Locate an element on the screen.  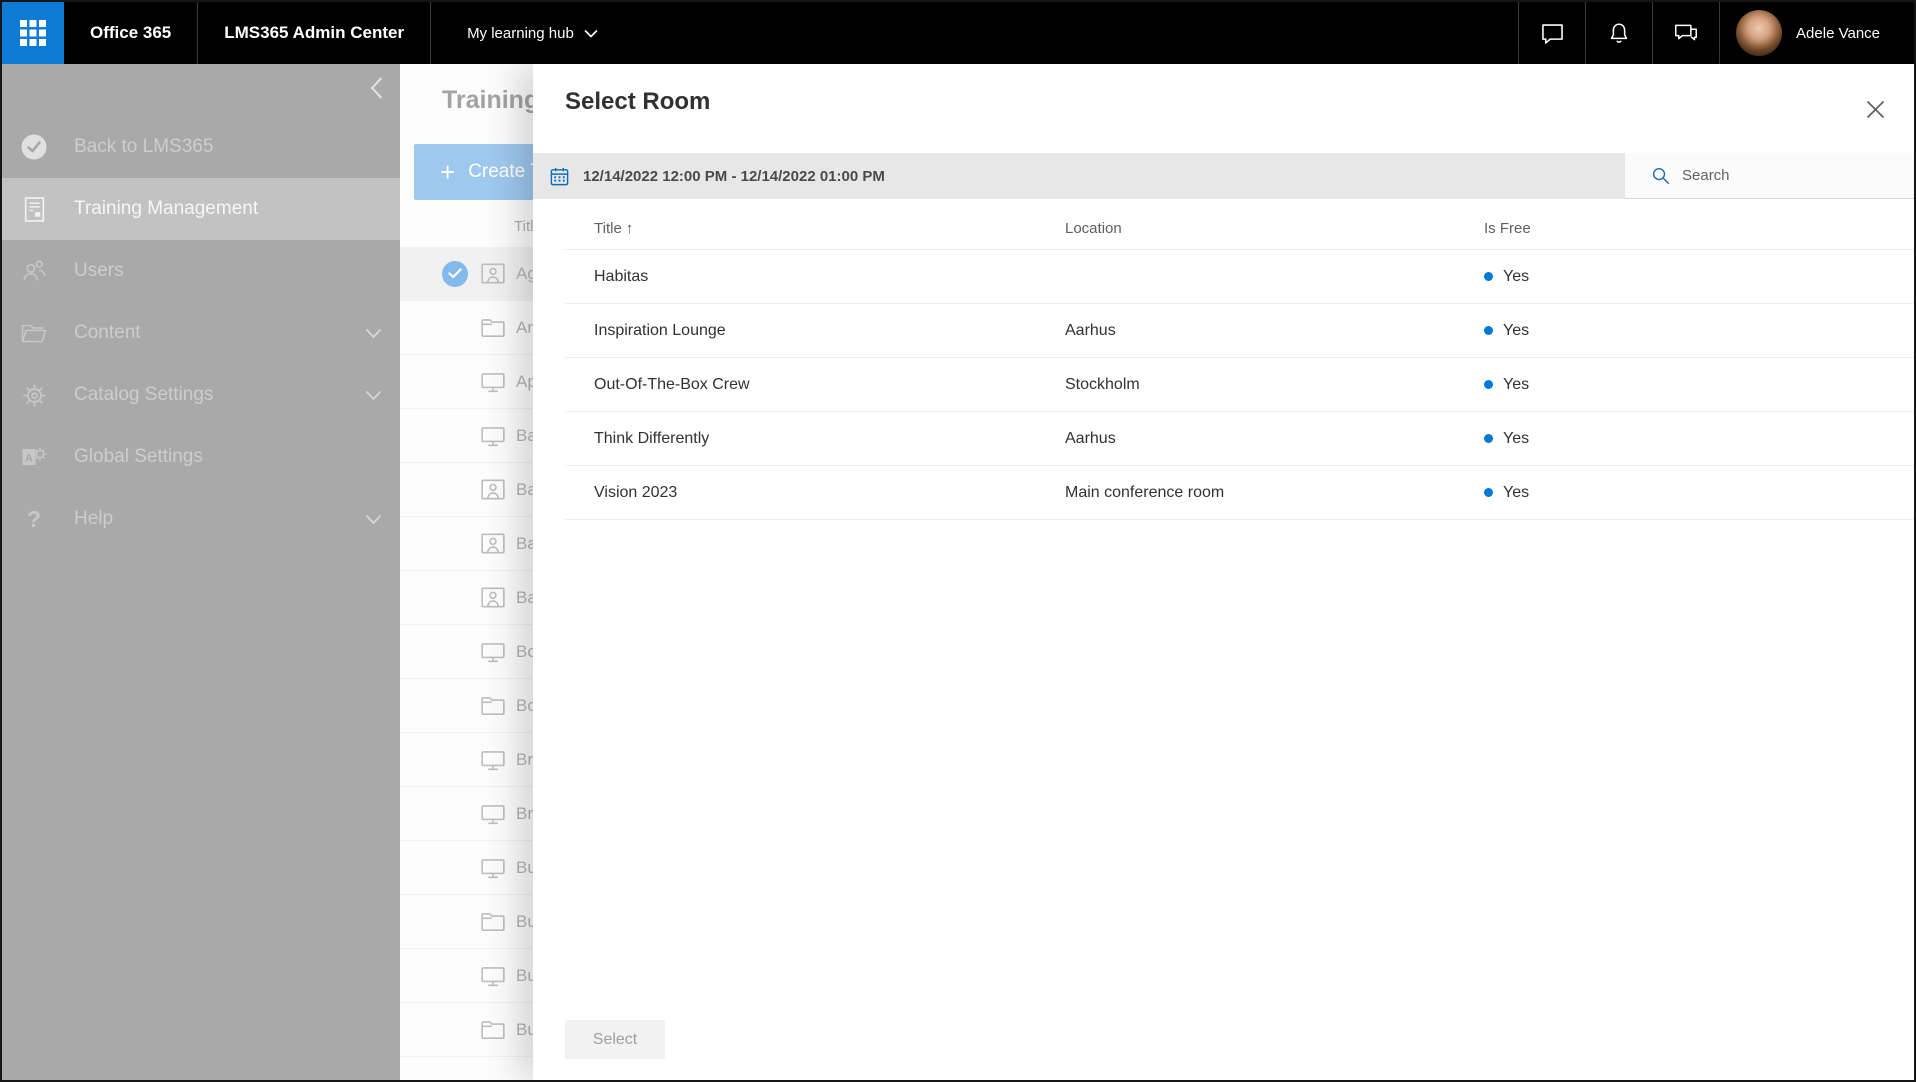
users-icon is located at coordinates (34, 271).